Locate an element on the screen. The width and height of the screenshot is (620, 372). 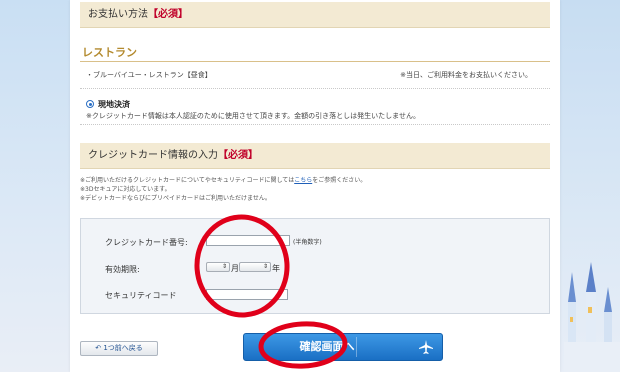
year-unit: 年 is located at coordinates (276, 268).